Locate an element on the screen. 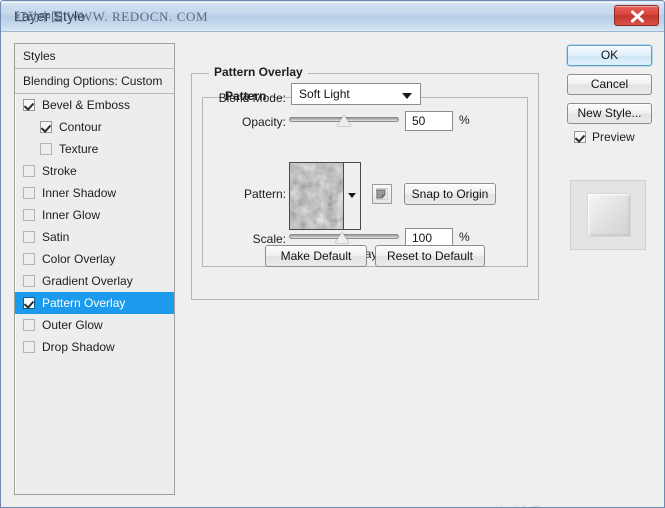  checkbox-stroke is located at coordinates (29, 171).